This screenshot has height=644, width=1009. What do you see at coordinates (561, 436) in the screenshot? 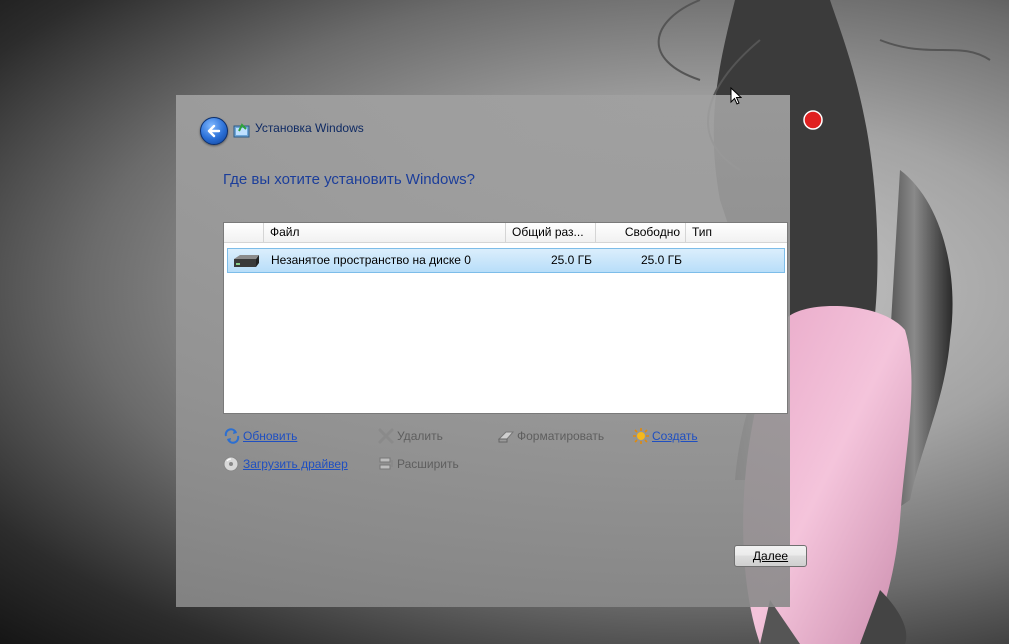
I see `format-label: Форматировать` at bounding box center [561, 436].